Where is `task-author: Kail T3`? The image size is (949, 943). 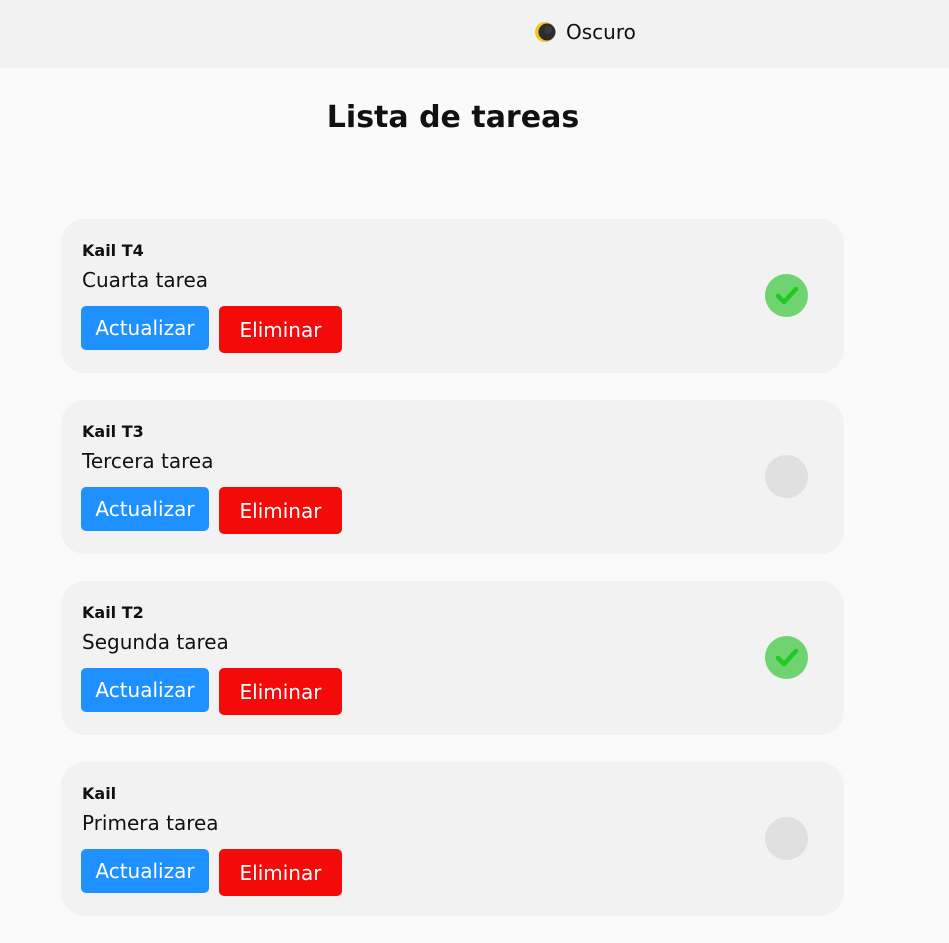 task-author: Kail T3 is located at coordinates (113, 431).